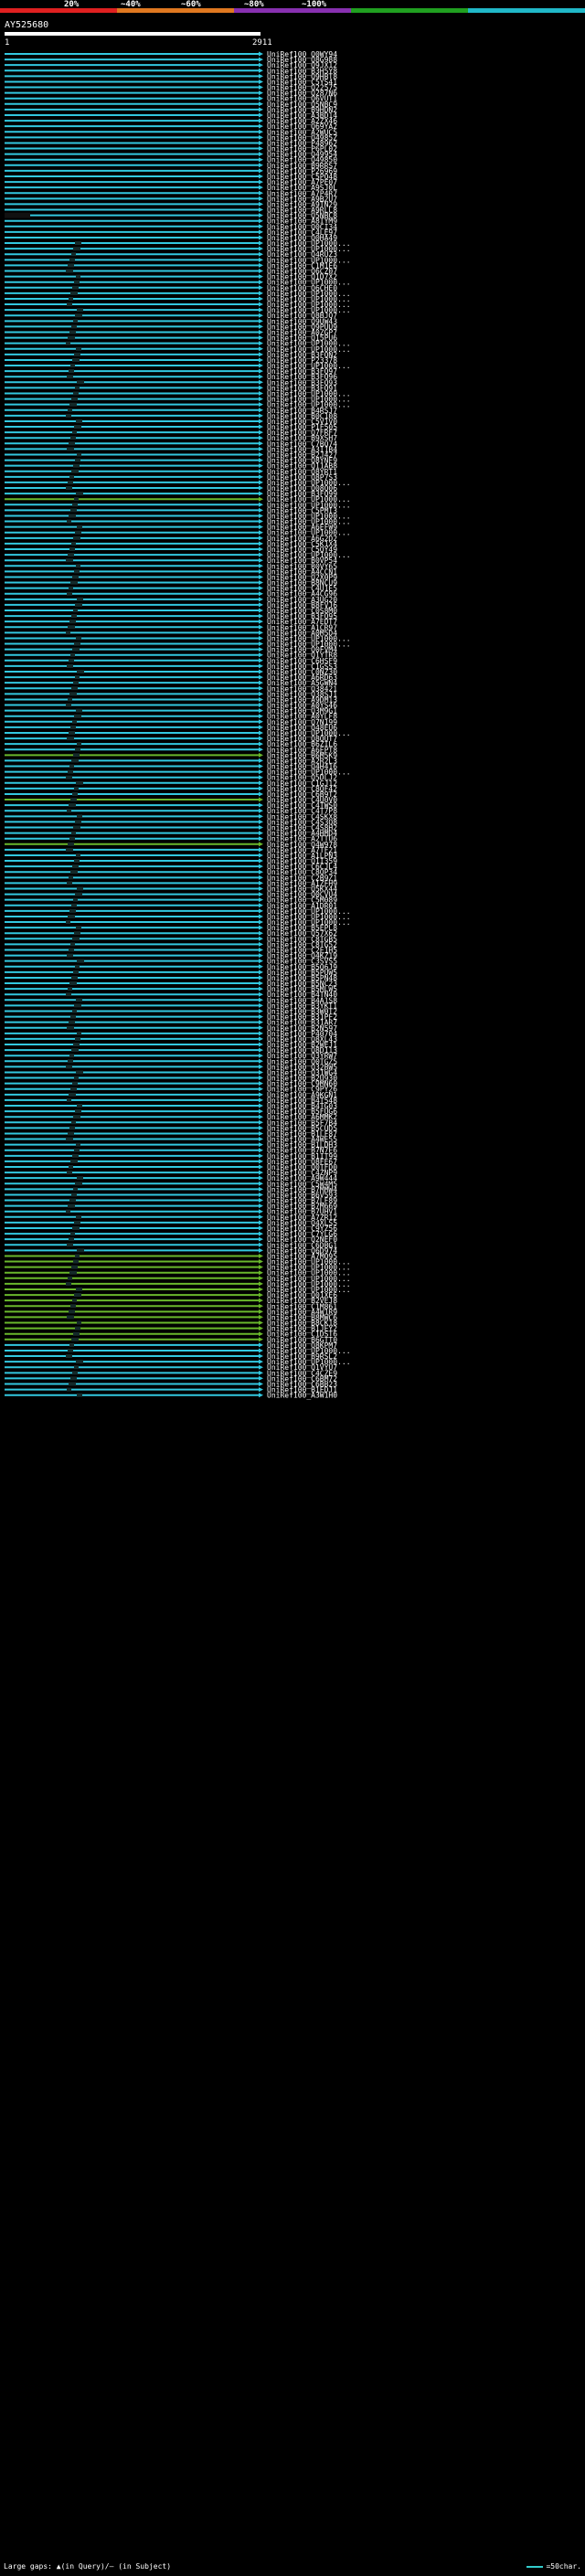  What do you see at coordinates (171, 1396) in the screenshot?
I see `hit-row: UniRef100_A3W1H0` at bounding box center [171, 1396].